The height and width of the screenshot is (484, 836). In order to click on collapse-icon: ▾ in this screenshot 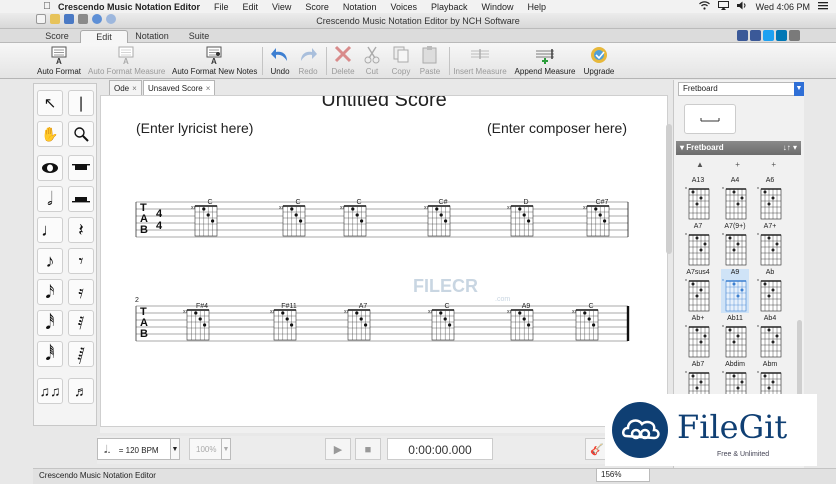, I will do `click(682, 147)`.